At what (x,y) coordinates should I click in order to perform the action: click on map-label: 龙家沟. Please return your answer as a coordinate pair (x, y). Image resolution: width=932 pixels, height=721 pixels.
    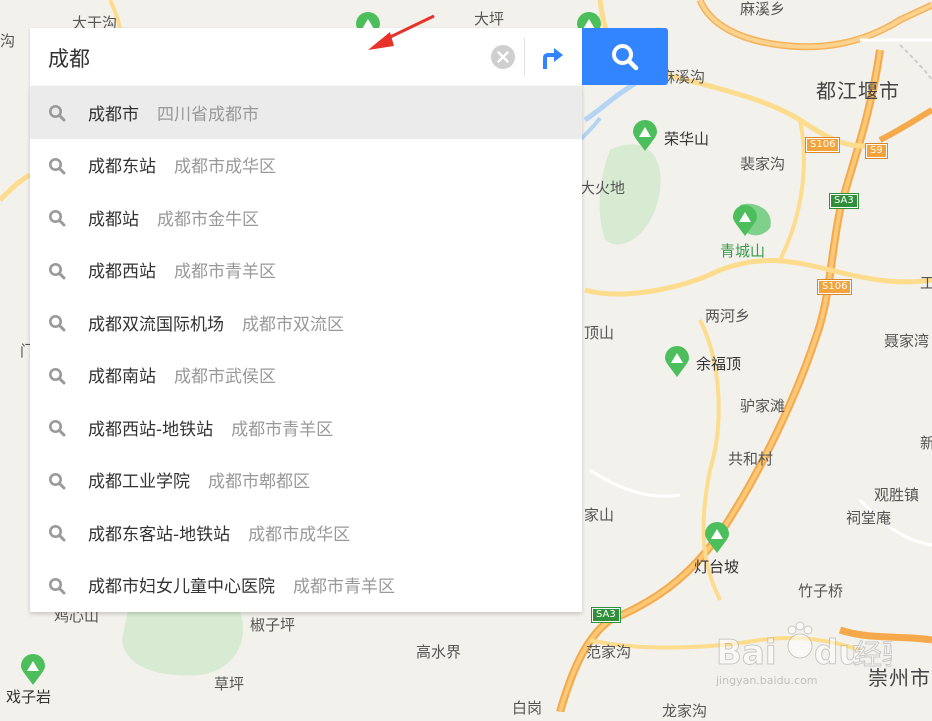
    Looking at the image, I should click on (685, 711).